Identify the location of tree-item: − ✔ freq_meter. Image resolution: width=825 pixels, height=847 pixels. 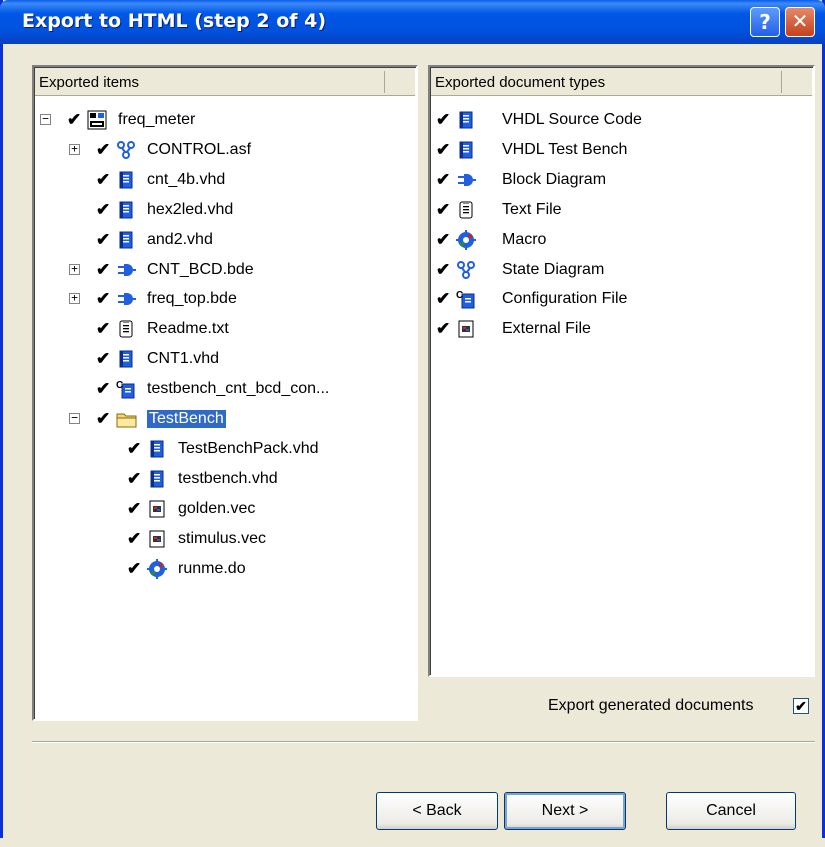
(224, 121).